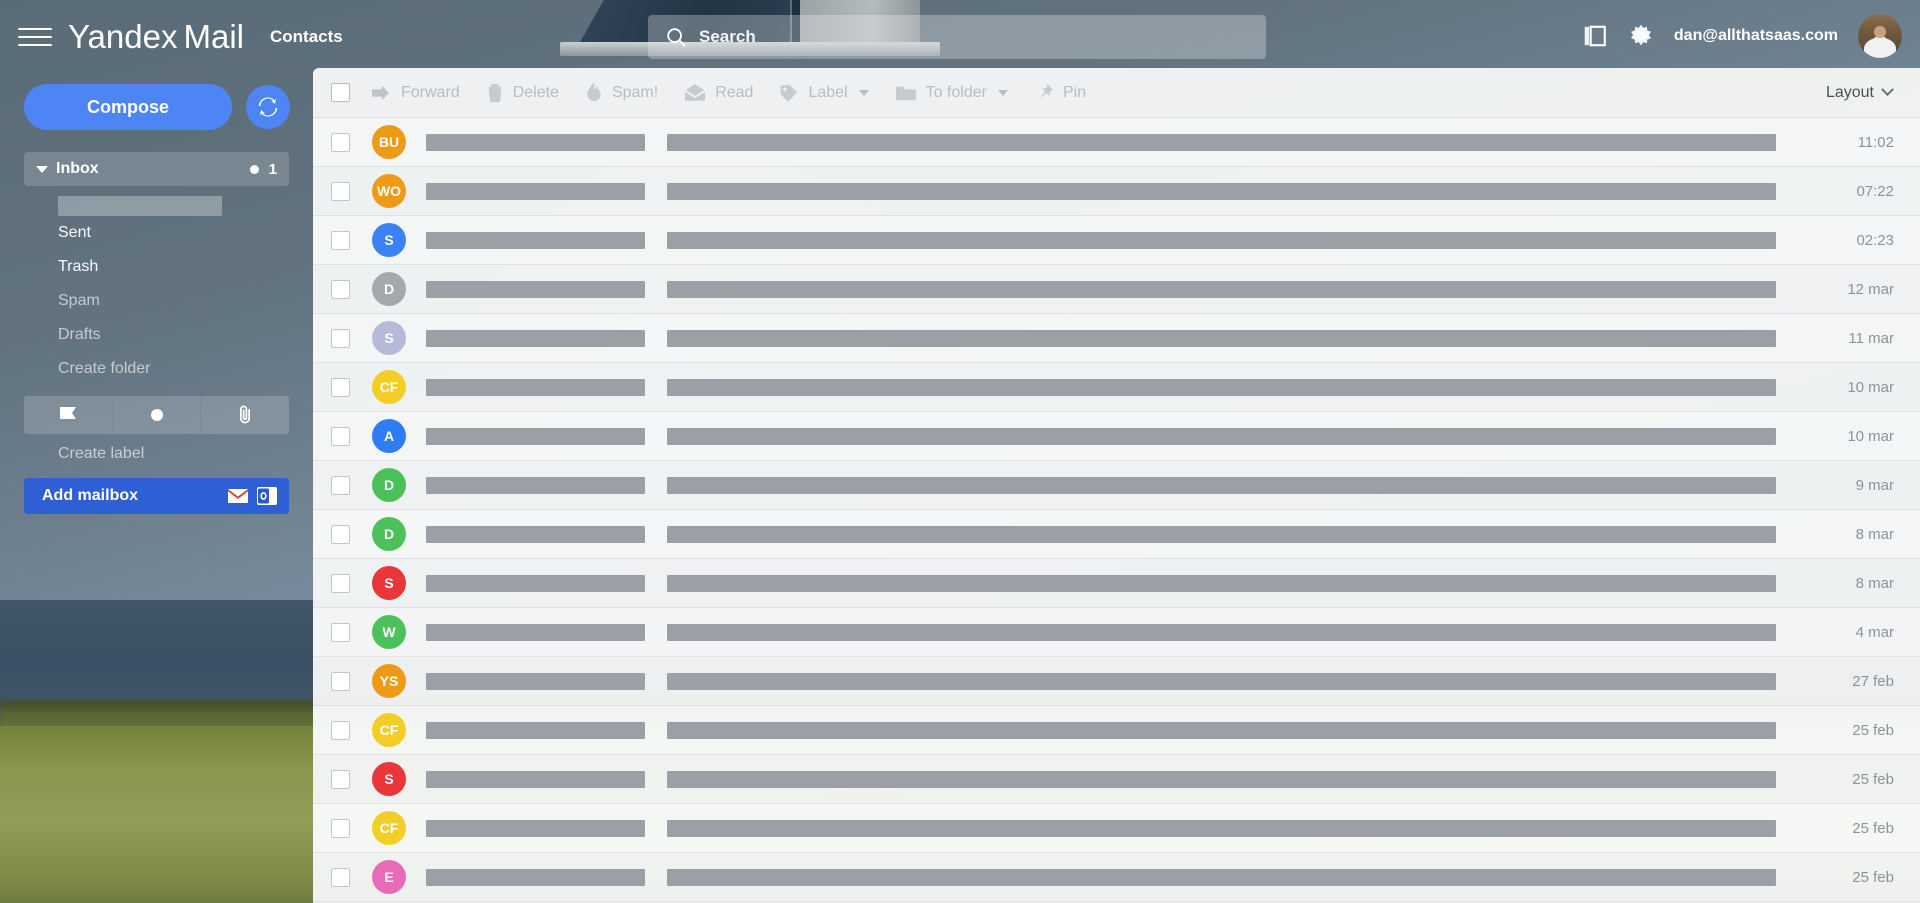 The image size is (1920, 903). What do you see at coordinates (42, 169) in the screenshot?
I see `caret-down-icon` at bounding box center [42, 169].